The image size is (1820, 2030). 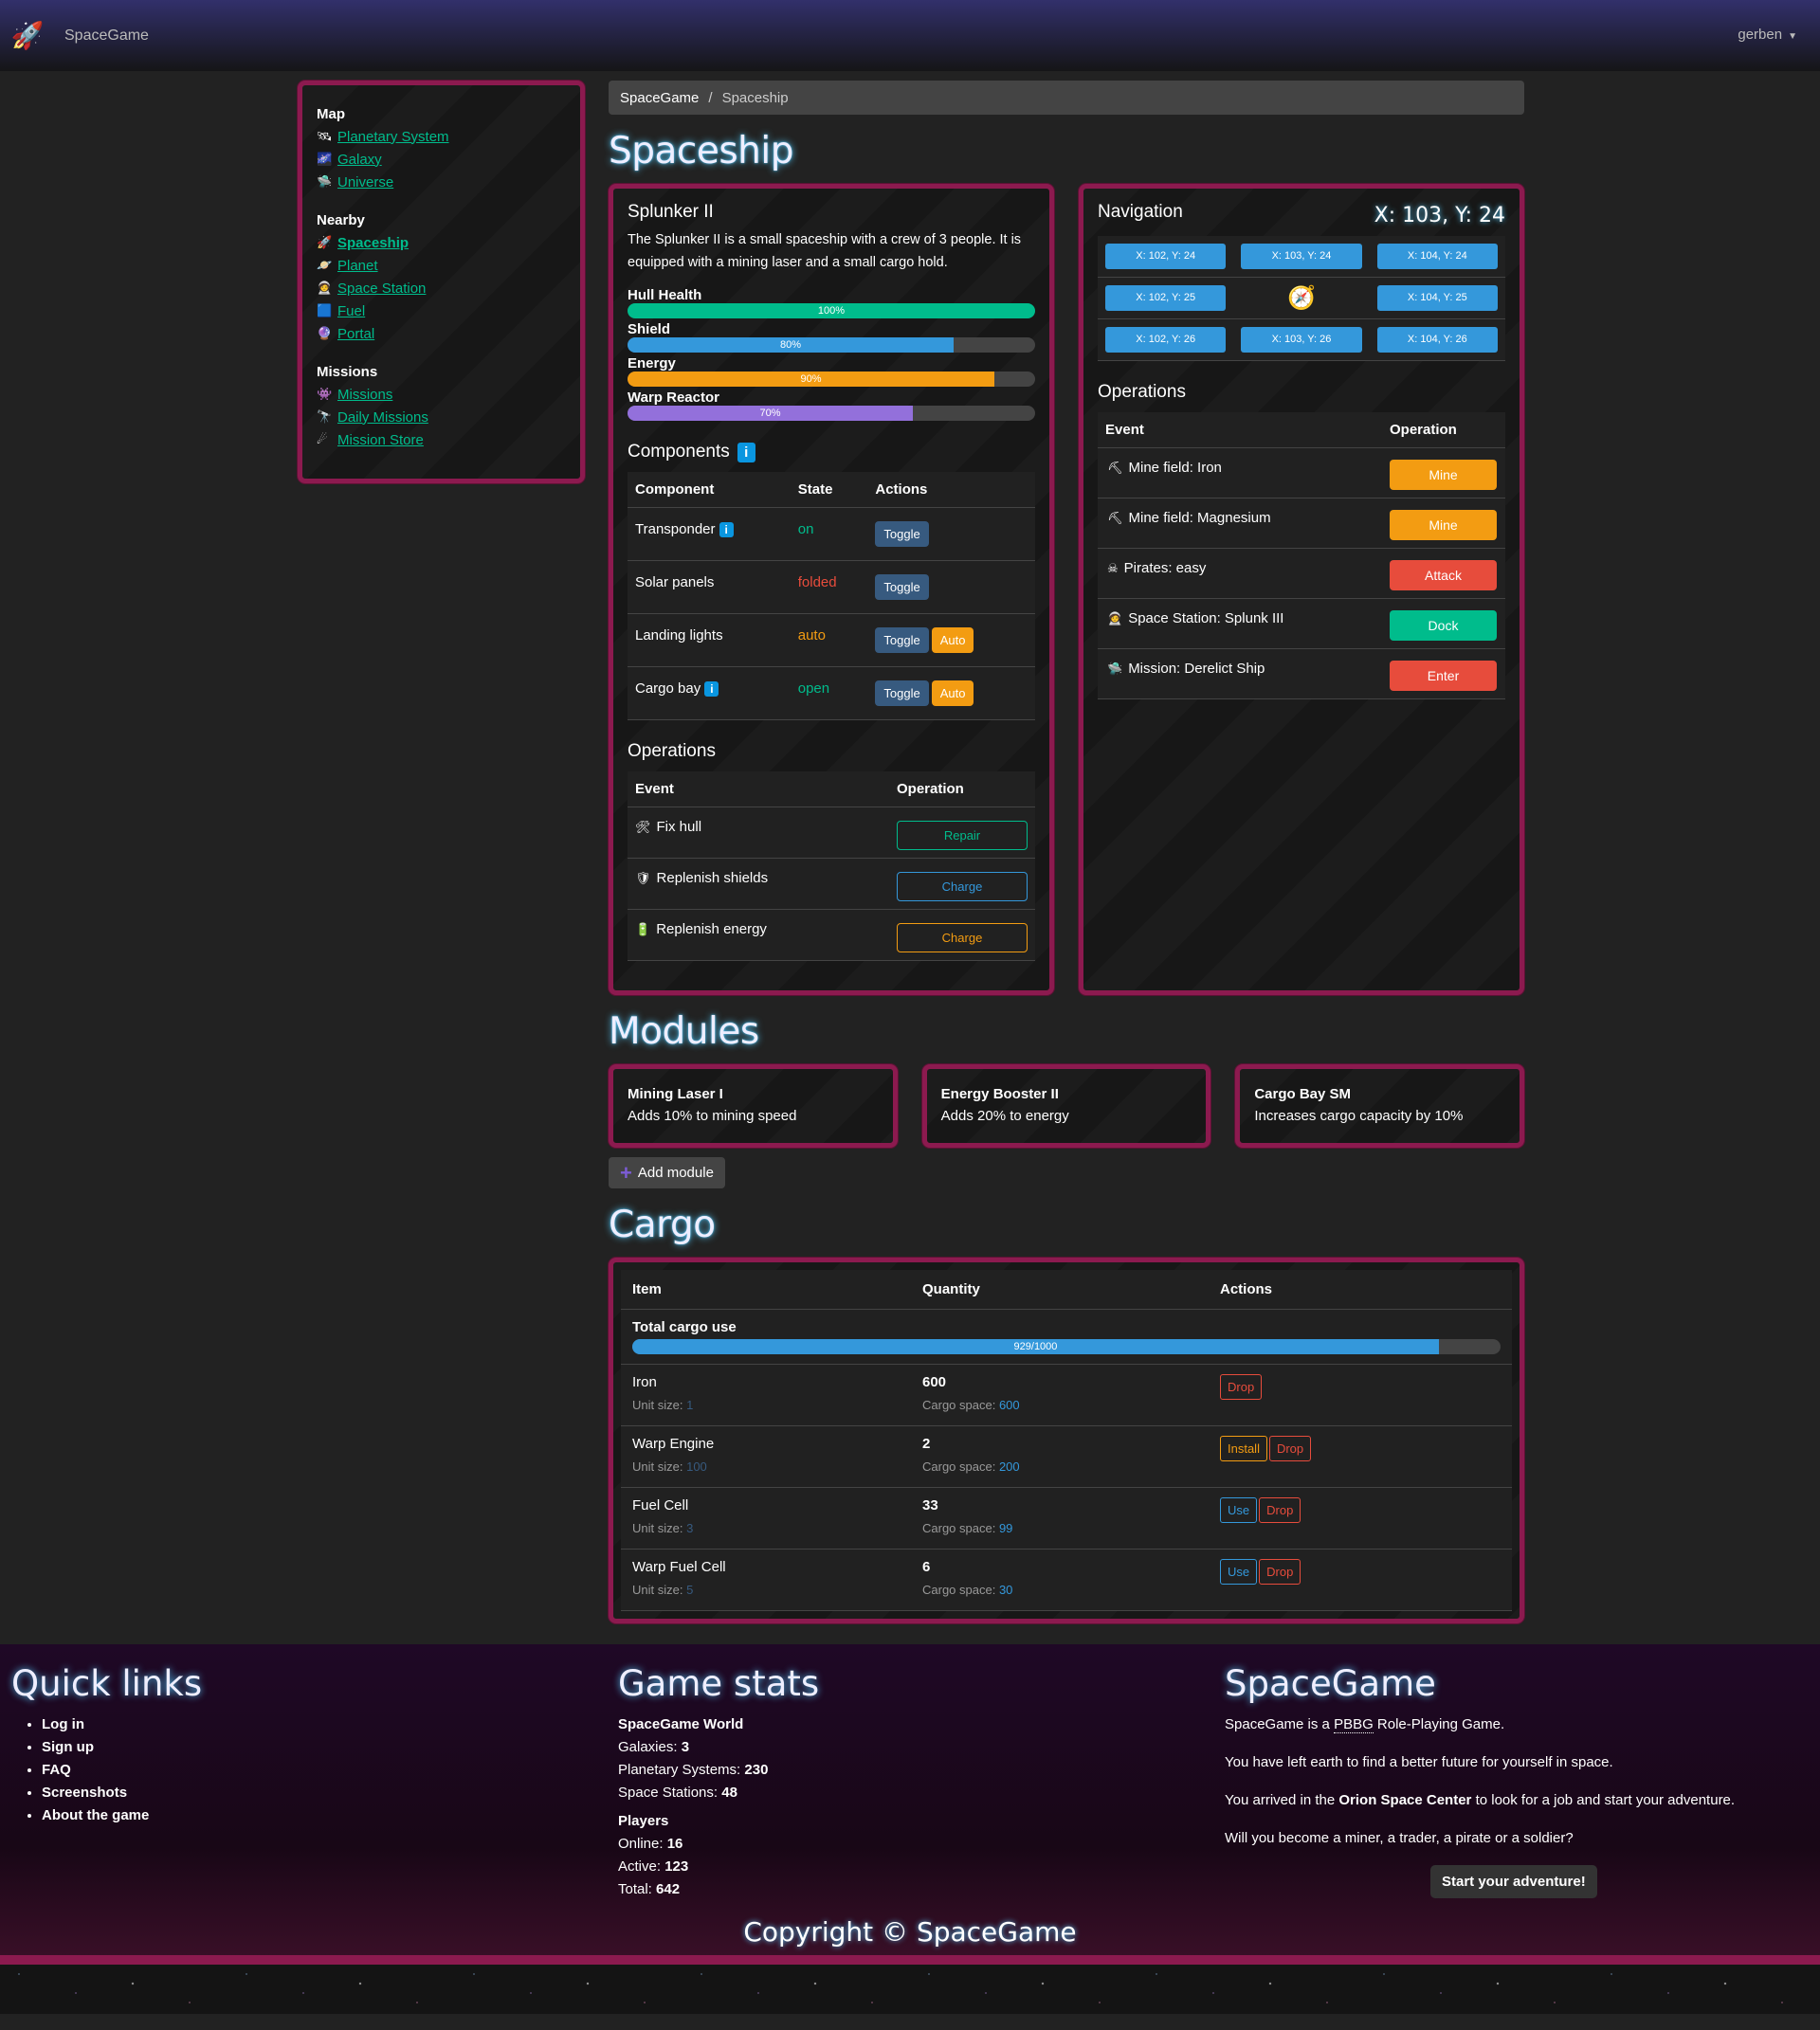 What do you see at coordinates (324, 1816) in the screenshot?
I see `quick-link-item: About the game` at bounding box center [324, 1816].